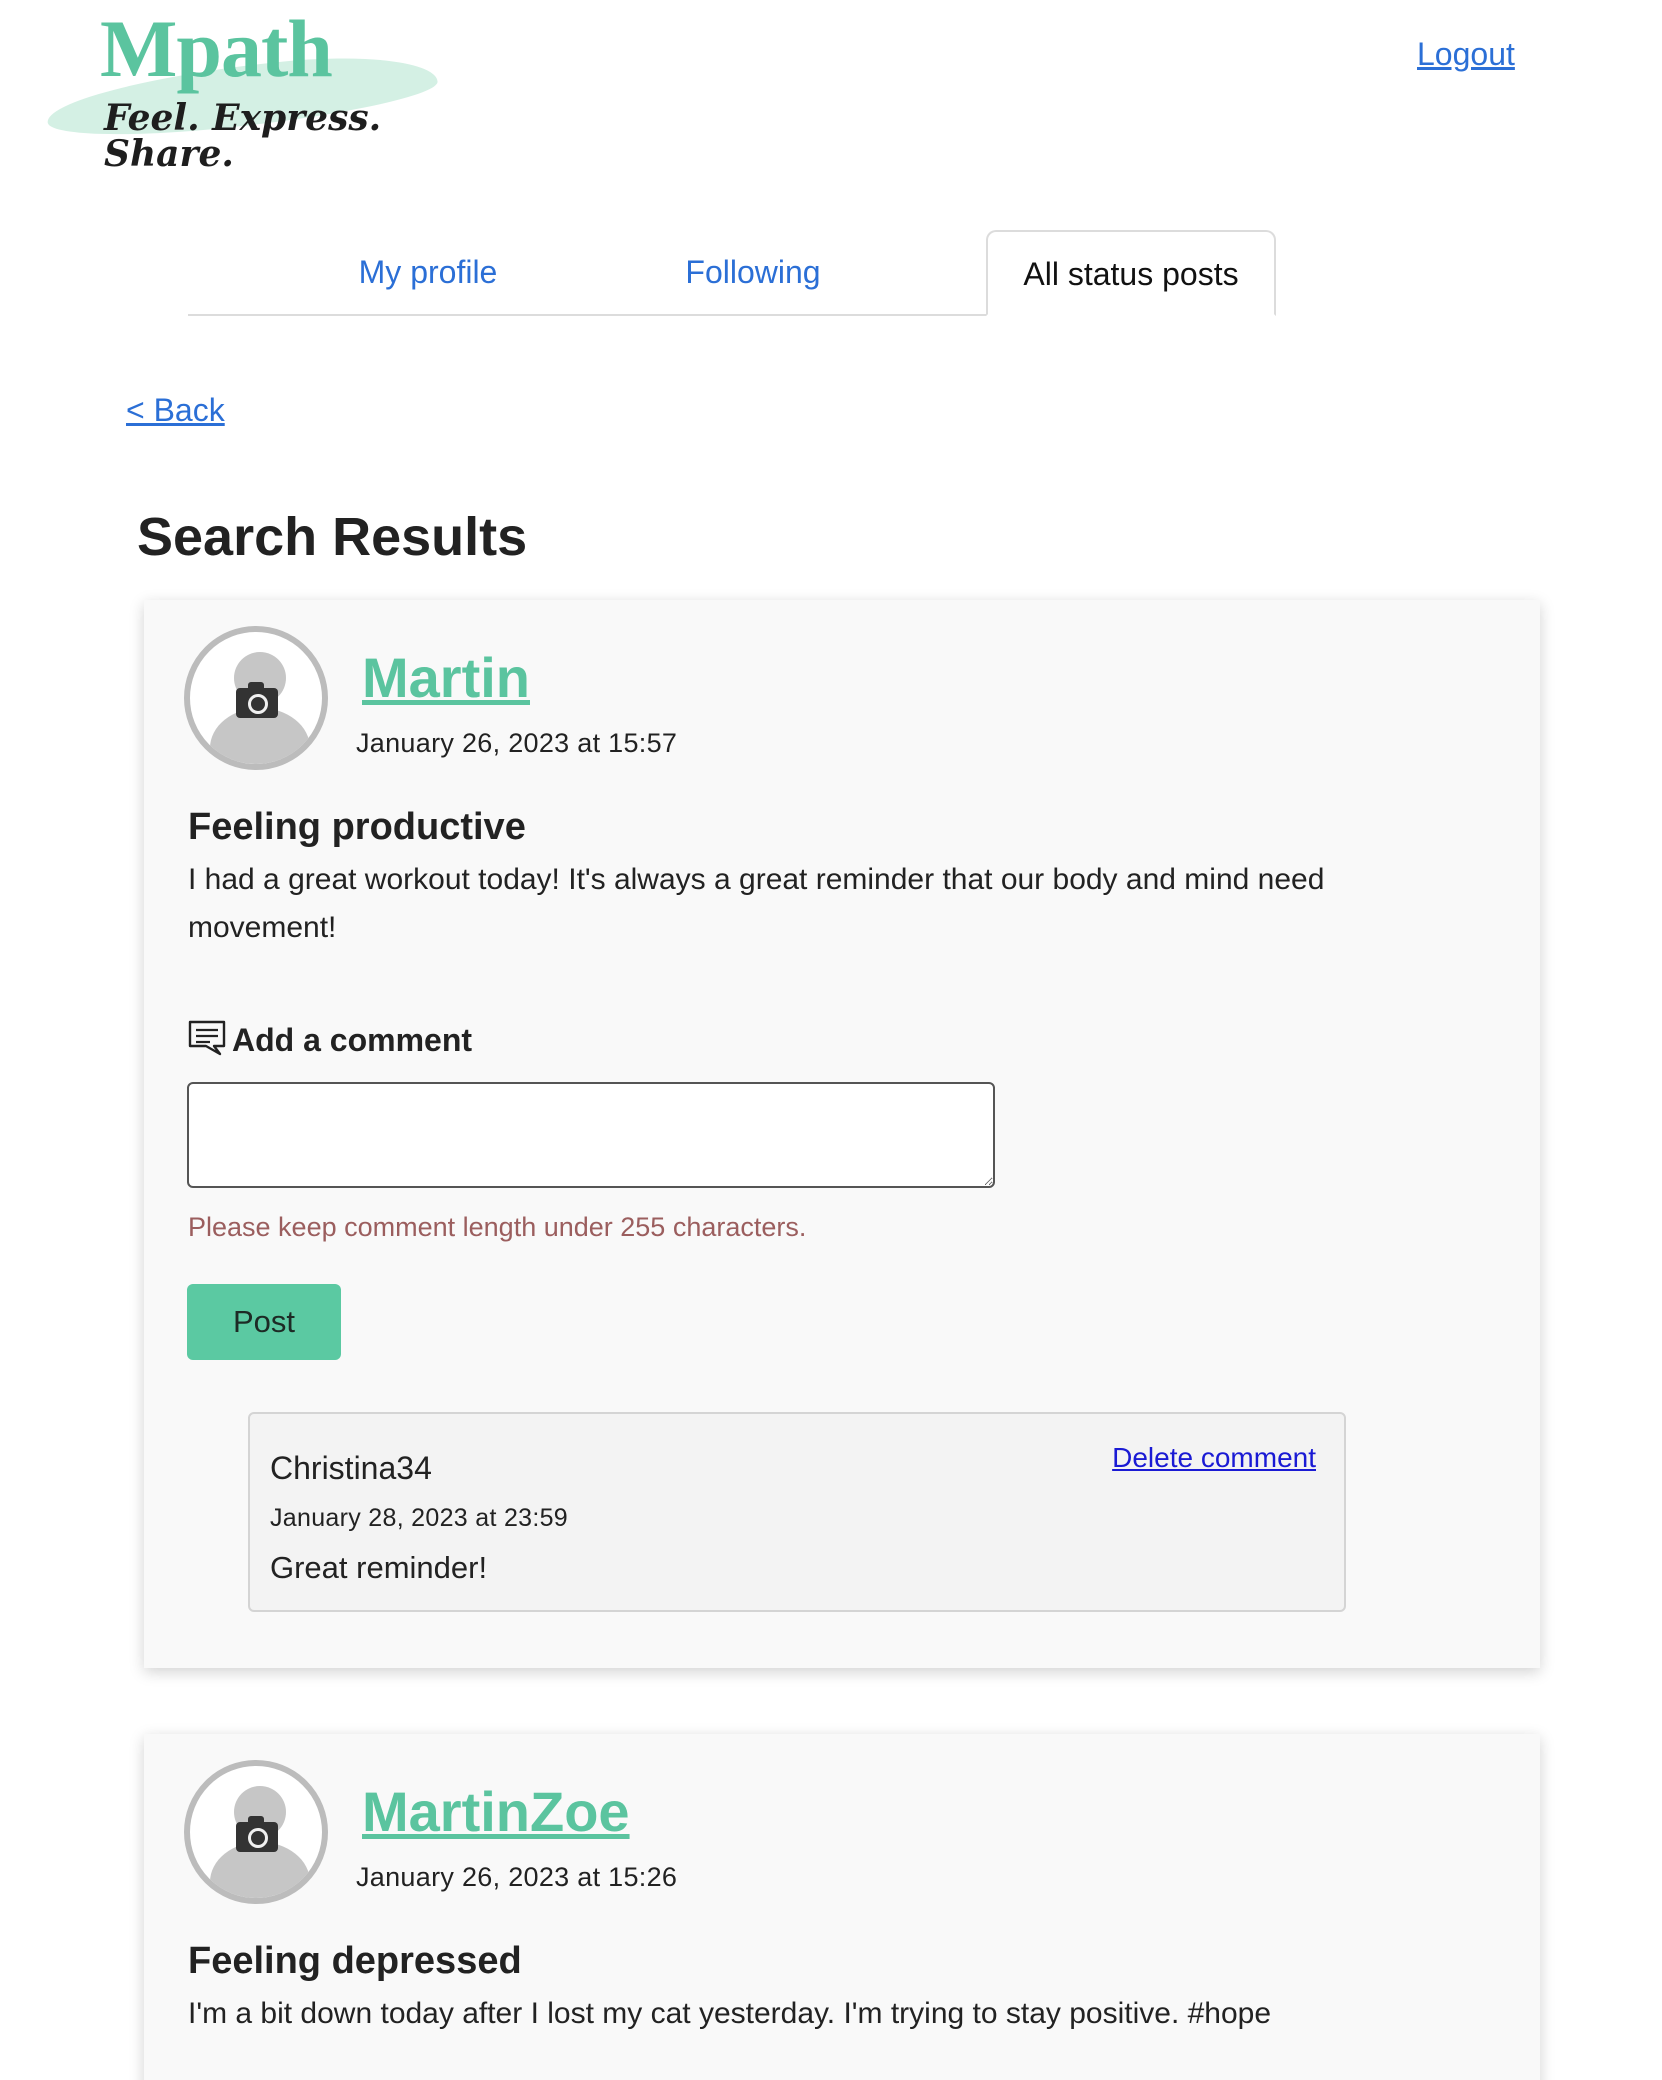 Image resolution: width=1662 pixels, height=2080 pixels. What do you see at coordinates (207, 1042) in the screenshot?
I see `comment-icon` at bounding box center [207, 1042].